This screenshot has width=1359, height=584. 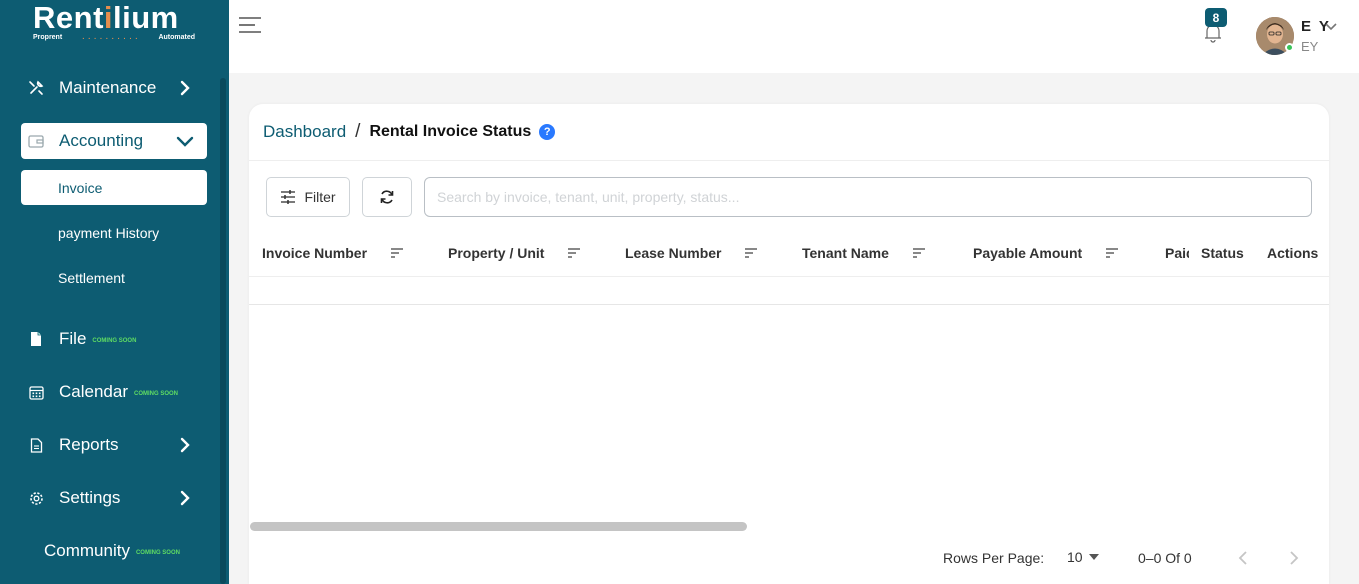 I want to click on sidebar-item-label: File, so click(x=73, y=338).